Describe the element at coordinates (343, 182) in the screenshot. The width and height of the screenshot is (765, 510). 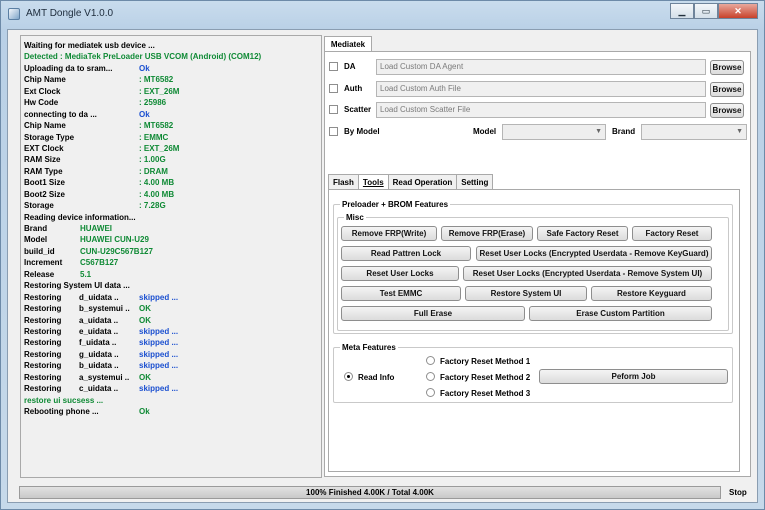
I see `tab-flash: Flash` at that location.